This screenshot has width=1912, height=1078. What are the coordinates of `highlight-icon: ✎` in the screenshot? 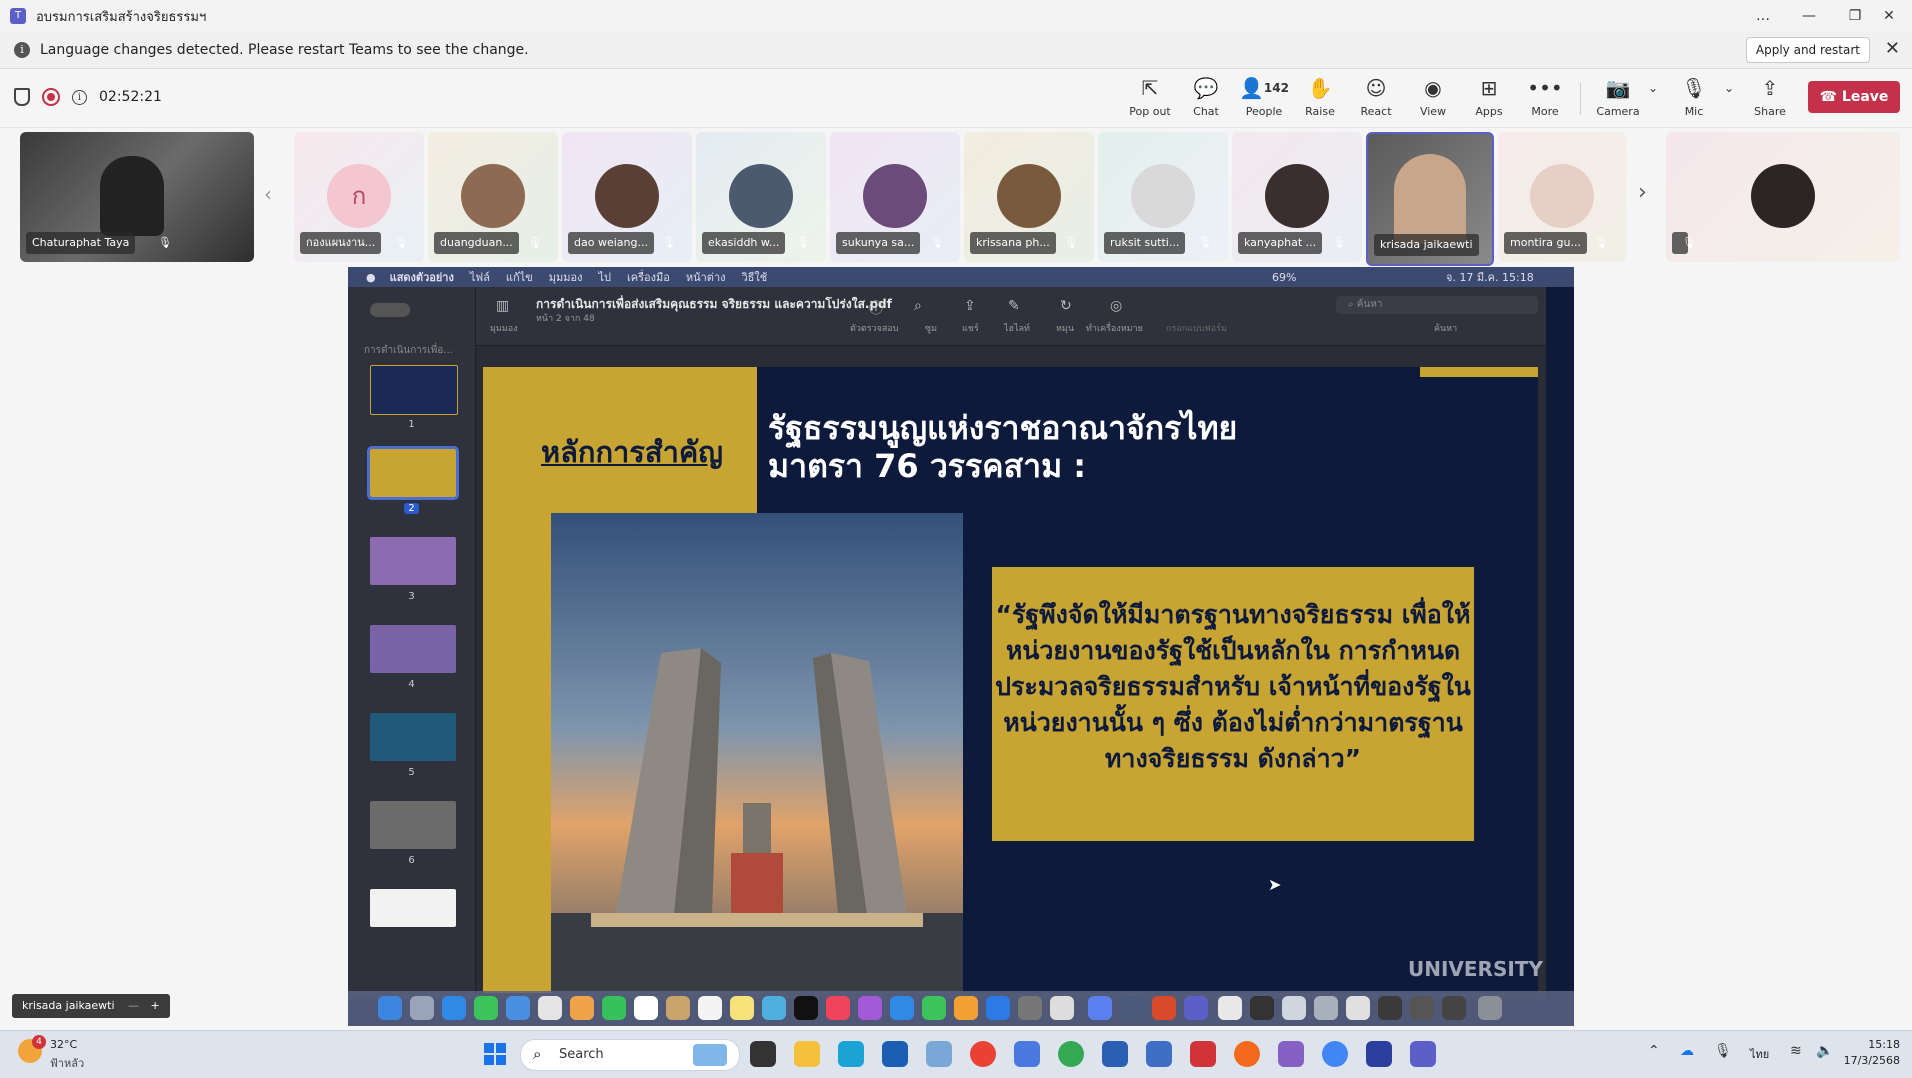 It's located at (1014, 306).